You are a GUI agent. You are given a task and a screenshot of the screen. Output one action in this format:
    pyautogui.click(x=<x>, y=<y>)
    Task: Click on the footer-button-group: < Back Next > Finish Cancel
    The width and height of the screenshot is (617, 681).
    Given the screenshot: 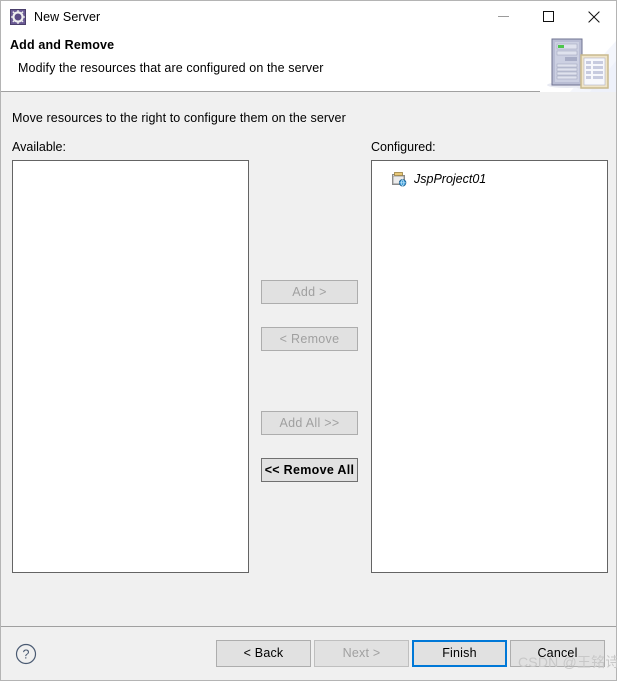 What is the action you would take?
    pyautogui.click(x=409, y=653)
    